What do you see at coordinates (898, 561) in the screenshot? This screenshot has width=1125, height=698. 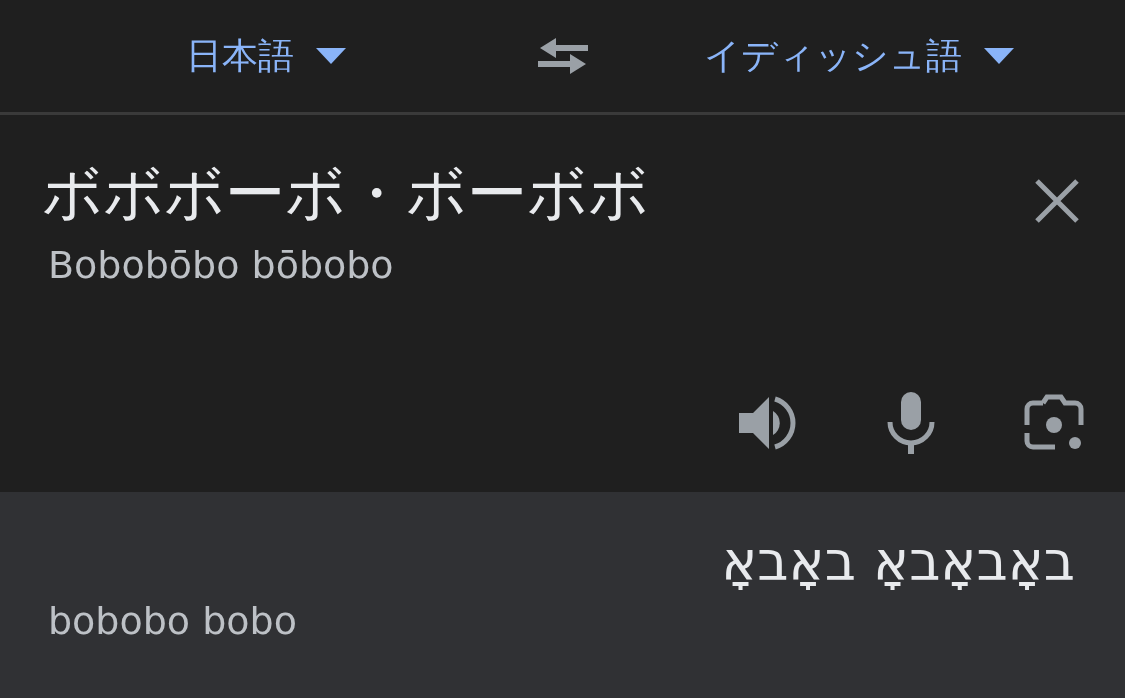 I see `translation-text: באָבאָבאָ באָבאָ` at bounding box center [898, 561].